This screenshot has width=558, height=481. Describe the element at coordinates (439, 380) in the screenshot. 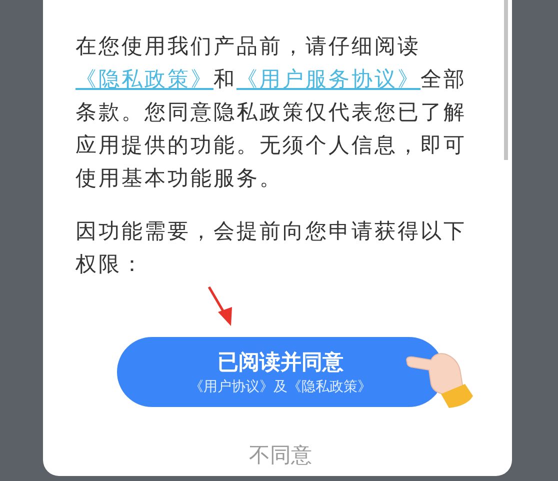

I see `hand-pointer-icon` at that location.